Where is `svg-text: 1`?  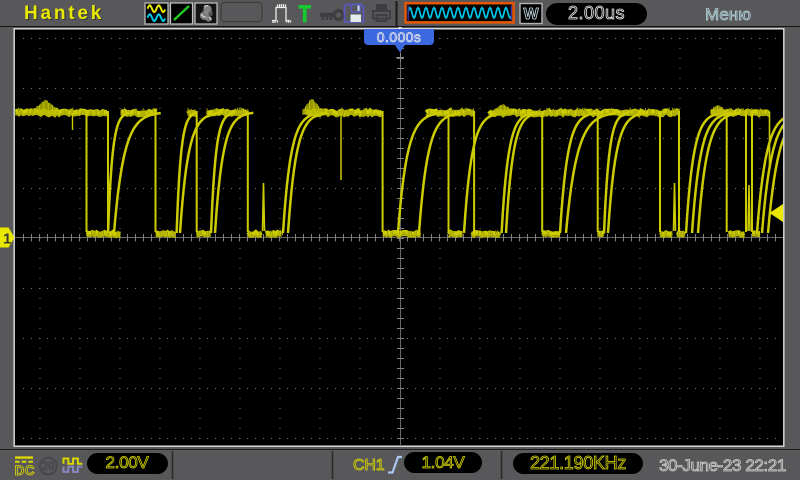
svg-text: 1 is located at coordinates (7, 239).